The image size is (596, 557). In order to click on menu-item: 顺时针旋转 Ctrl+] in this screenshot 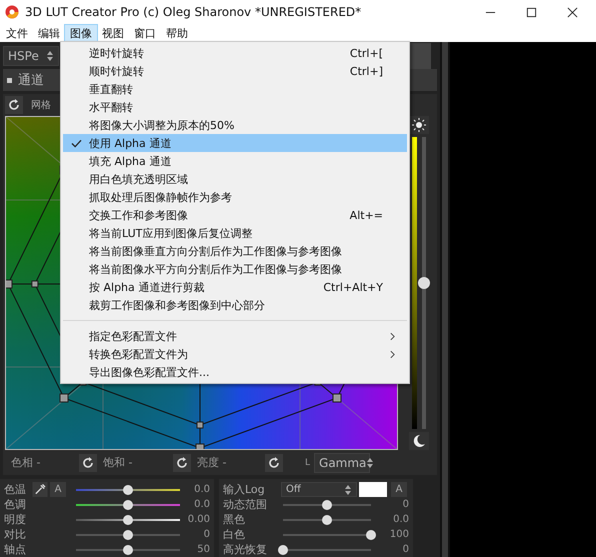, I will do `click(235, 71)`.